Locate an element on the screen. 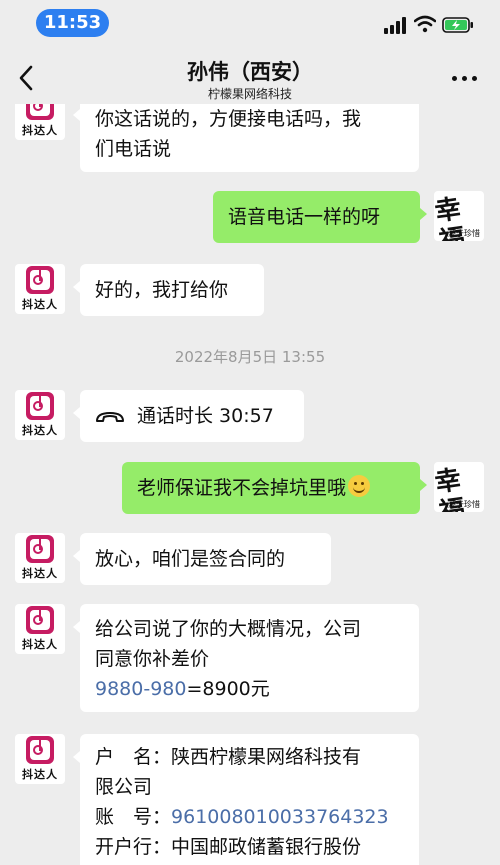 This screenshot has height=865, width=500. message-text: 同意你补差价 is located at coordinates (152, 659).